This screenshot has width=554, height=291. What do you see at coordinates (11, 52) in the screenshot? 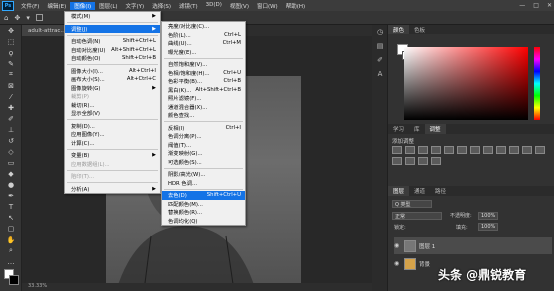
I see `lasso-tool-icon: ϙ` at bounding box center [11, 52].